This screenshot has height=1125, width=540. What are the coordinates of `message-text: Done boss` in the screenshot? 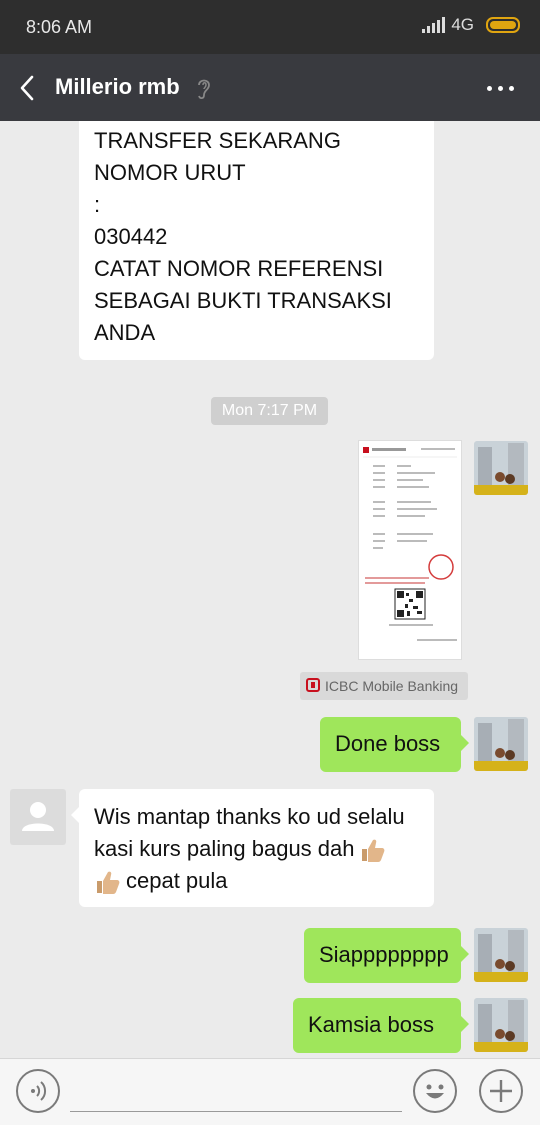 It's located at (388, 743).